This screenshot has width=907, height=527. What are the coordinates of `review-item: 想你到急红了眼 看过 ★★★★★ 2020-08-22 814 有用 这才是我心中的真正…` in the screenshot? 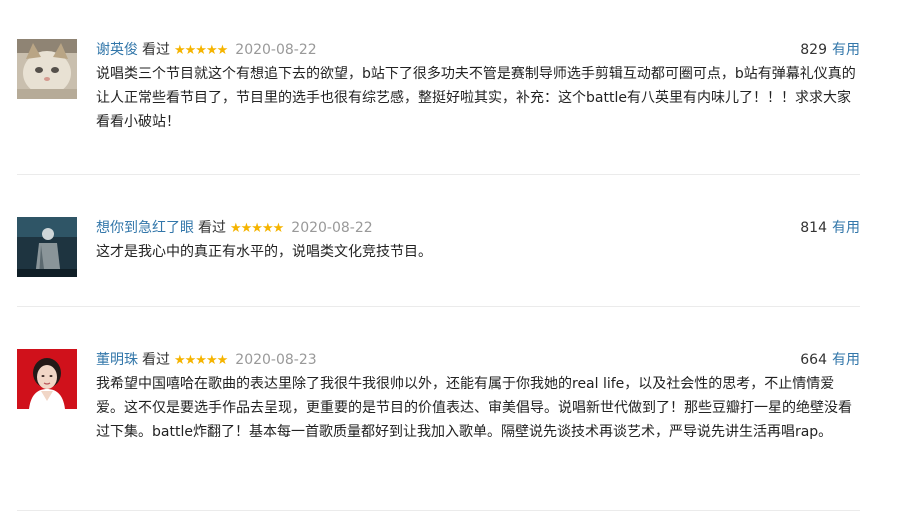 It's located at (438, 248).